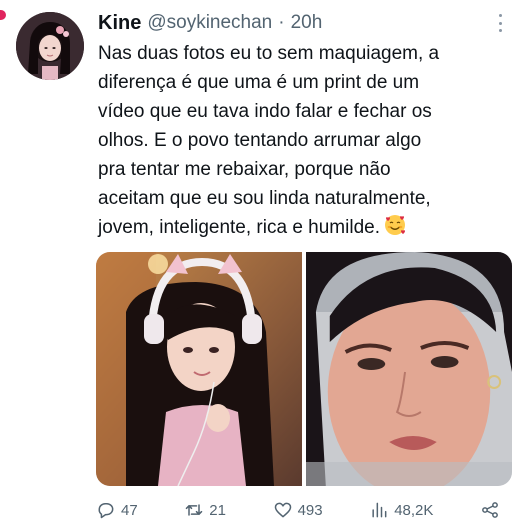  I want to click on tweet-actions: 47 21 493 48,2K, so click(298, 510).